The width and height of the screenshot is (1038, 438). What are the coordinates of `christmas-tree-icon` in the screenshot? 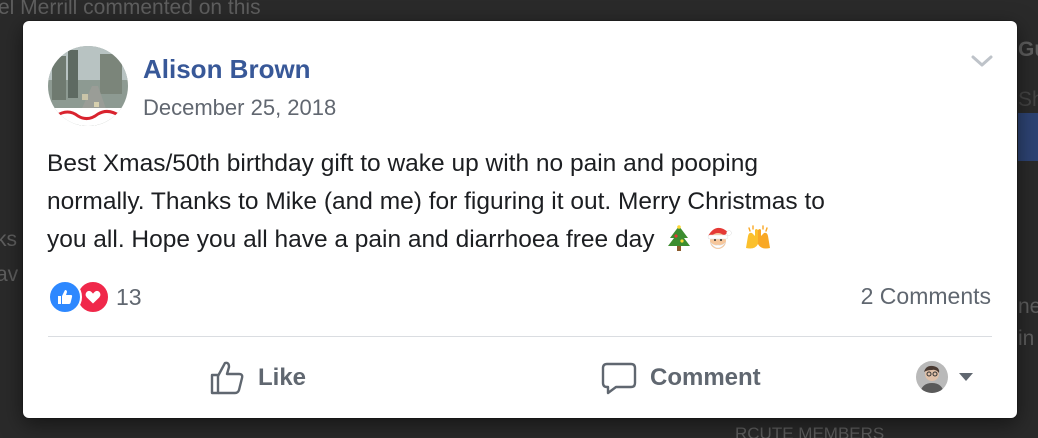 It's located at (679, 238).